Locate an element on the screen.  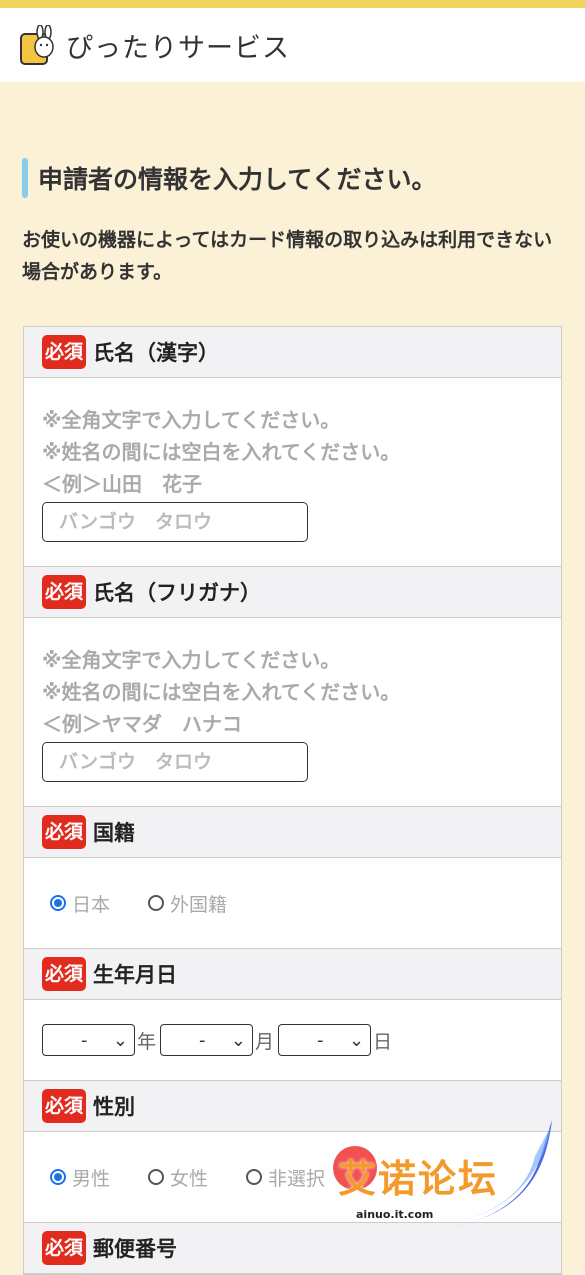
app-logo-icon is located at coordinates (38, 45).